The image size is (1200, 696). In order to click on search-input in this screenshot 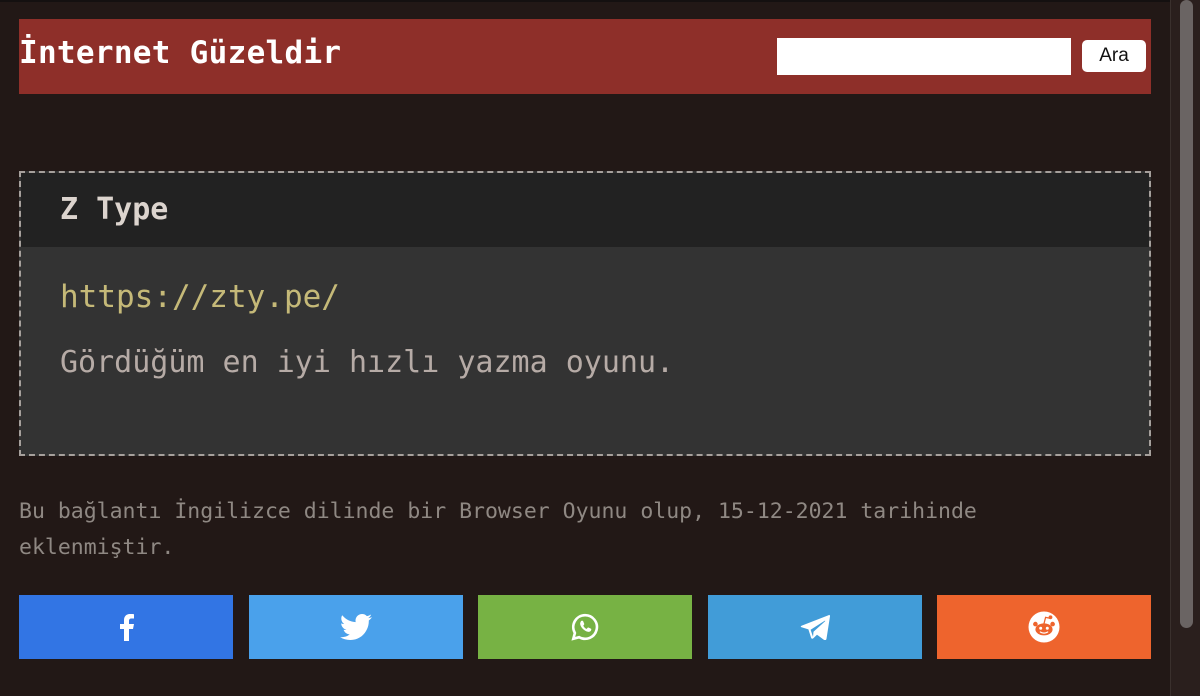, I will do `click(924, 56)`.